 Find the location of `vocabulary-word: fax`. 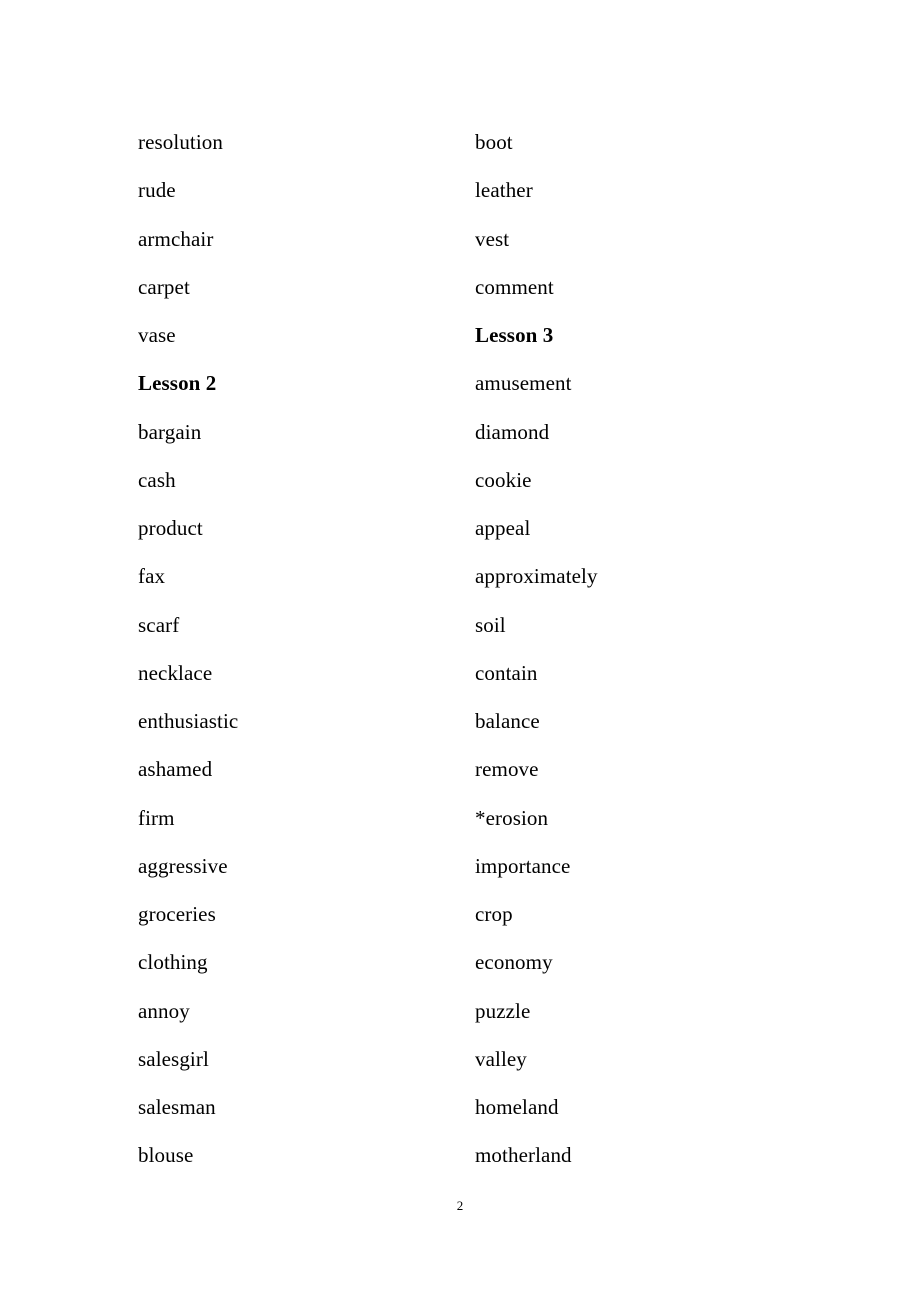

vocabulary-word: fax is located at coordinates (152, 576).